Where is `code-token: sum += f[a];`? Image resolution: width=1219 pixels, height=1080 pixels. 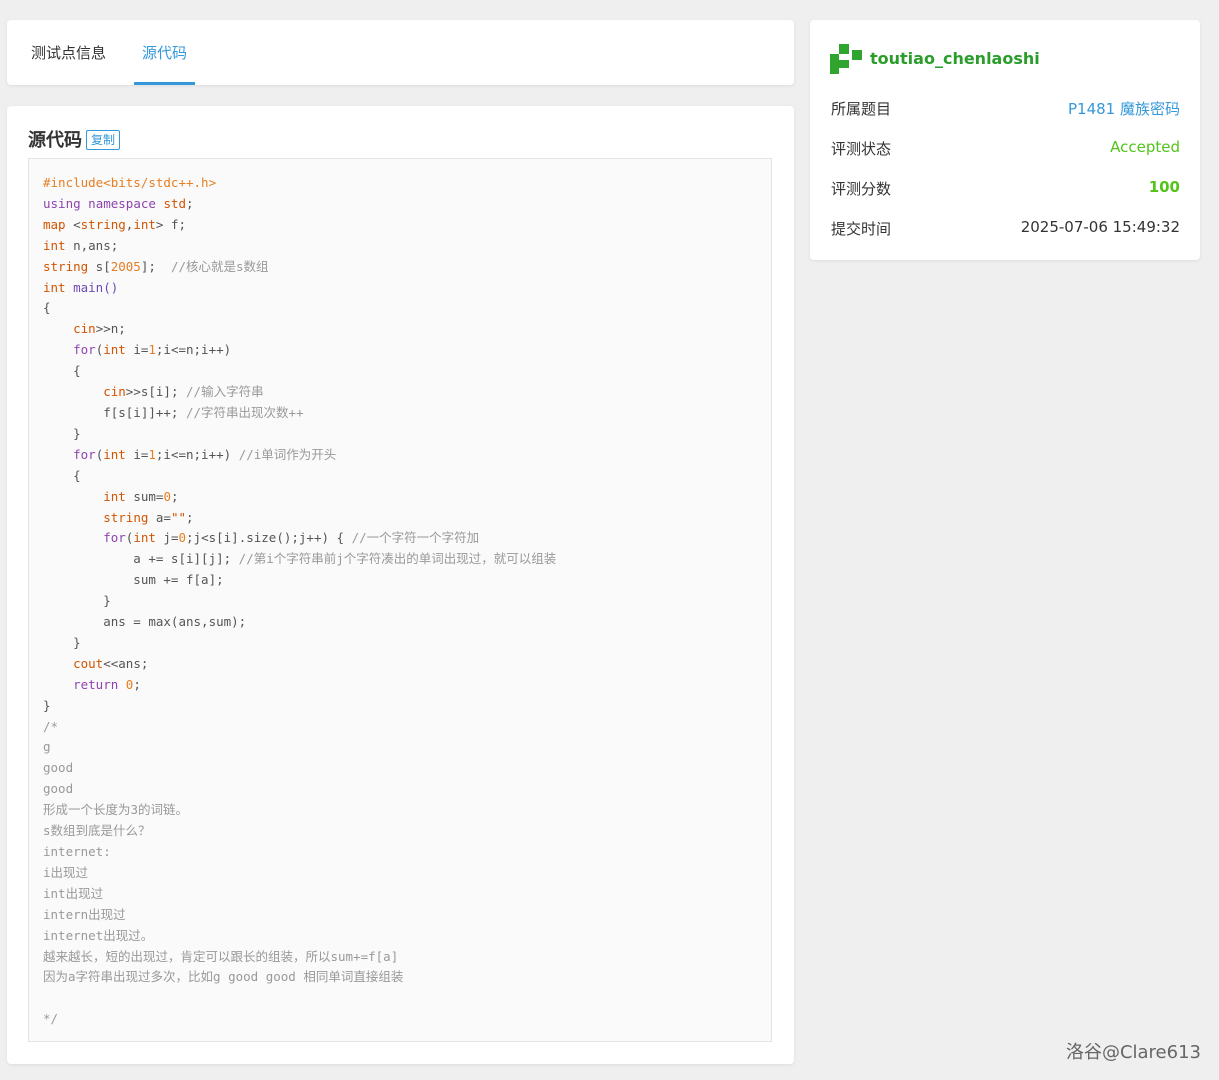 code-token: sum += f[a]; is located at coordinates (133, 580).